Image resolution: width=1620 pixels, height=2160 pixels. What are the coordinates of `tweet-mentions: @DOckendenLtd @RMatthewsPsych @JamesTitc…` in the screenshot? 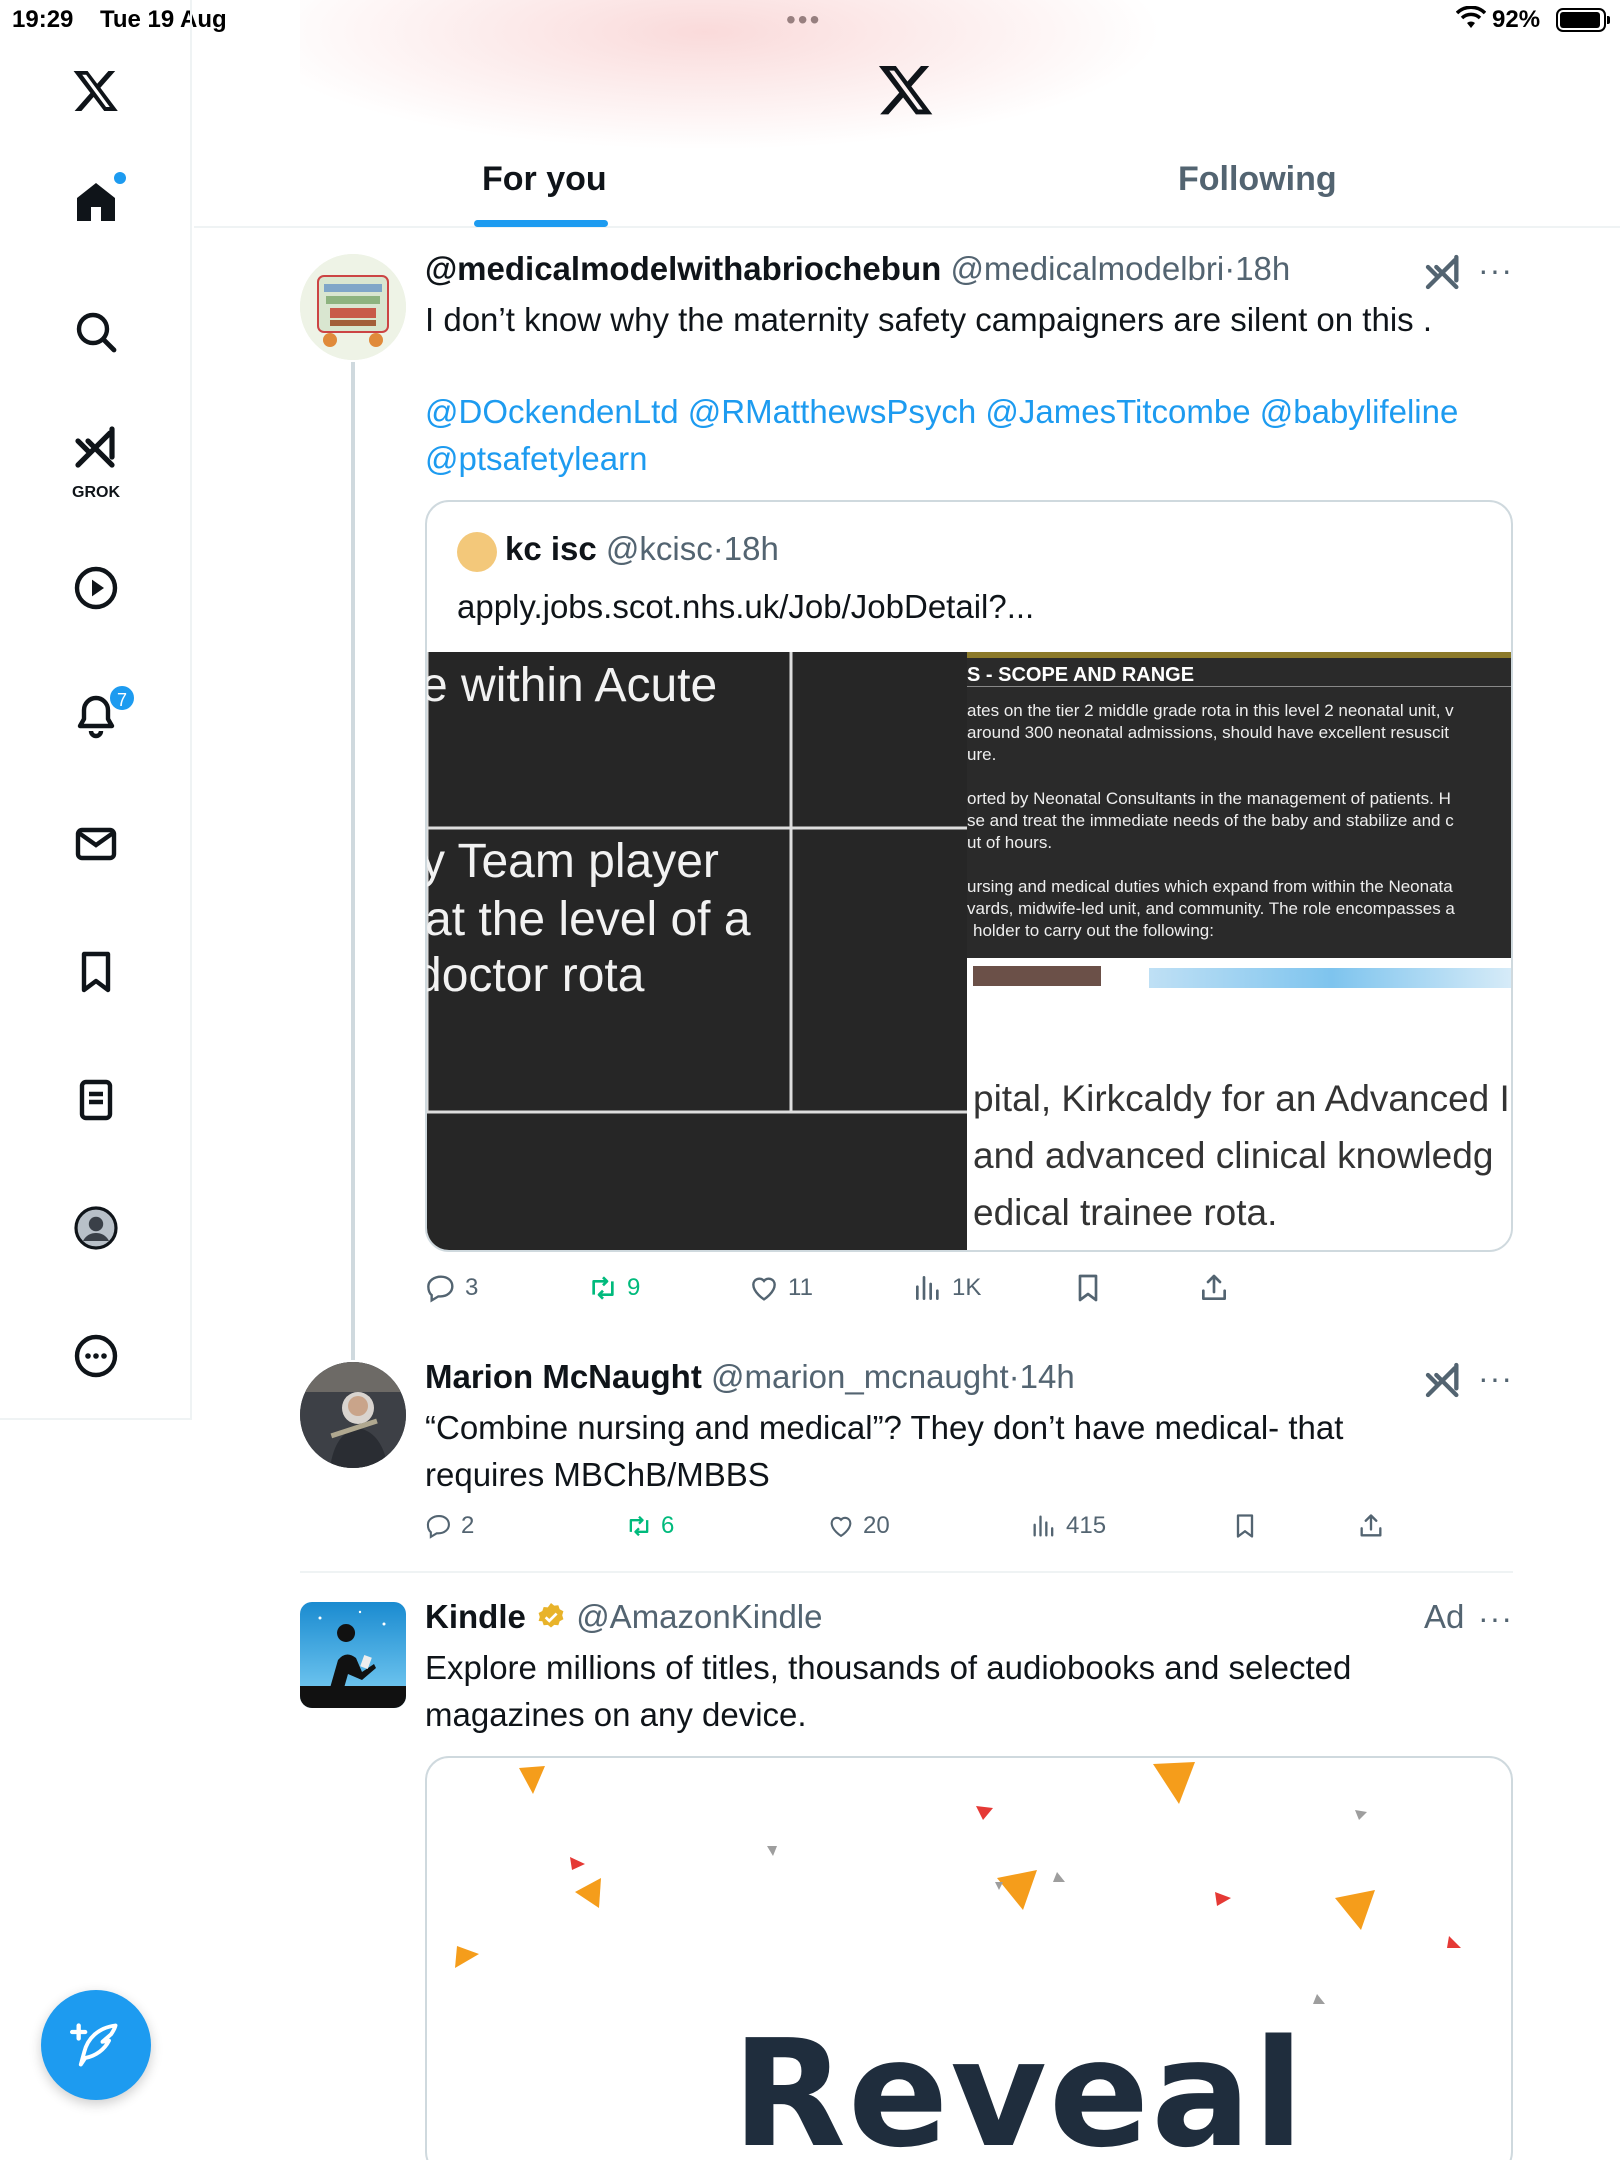 It's located at (985, 411).